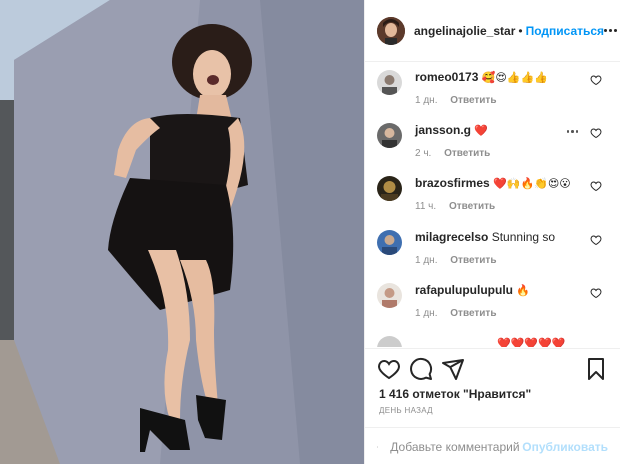  Describe the element at coordinates (423, 153) in the screenshot. I see `comment-time: 2 ч.` at that location.